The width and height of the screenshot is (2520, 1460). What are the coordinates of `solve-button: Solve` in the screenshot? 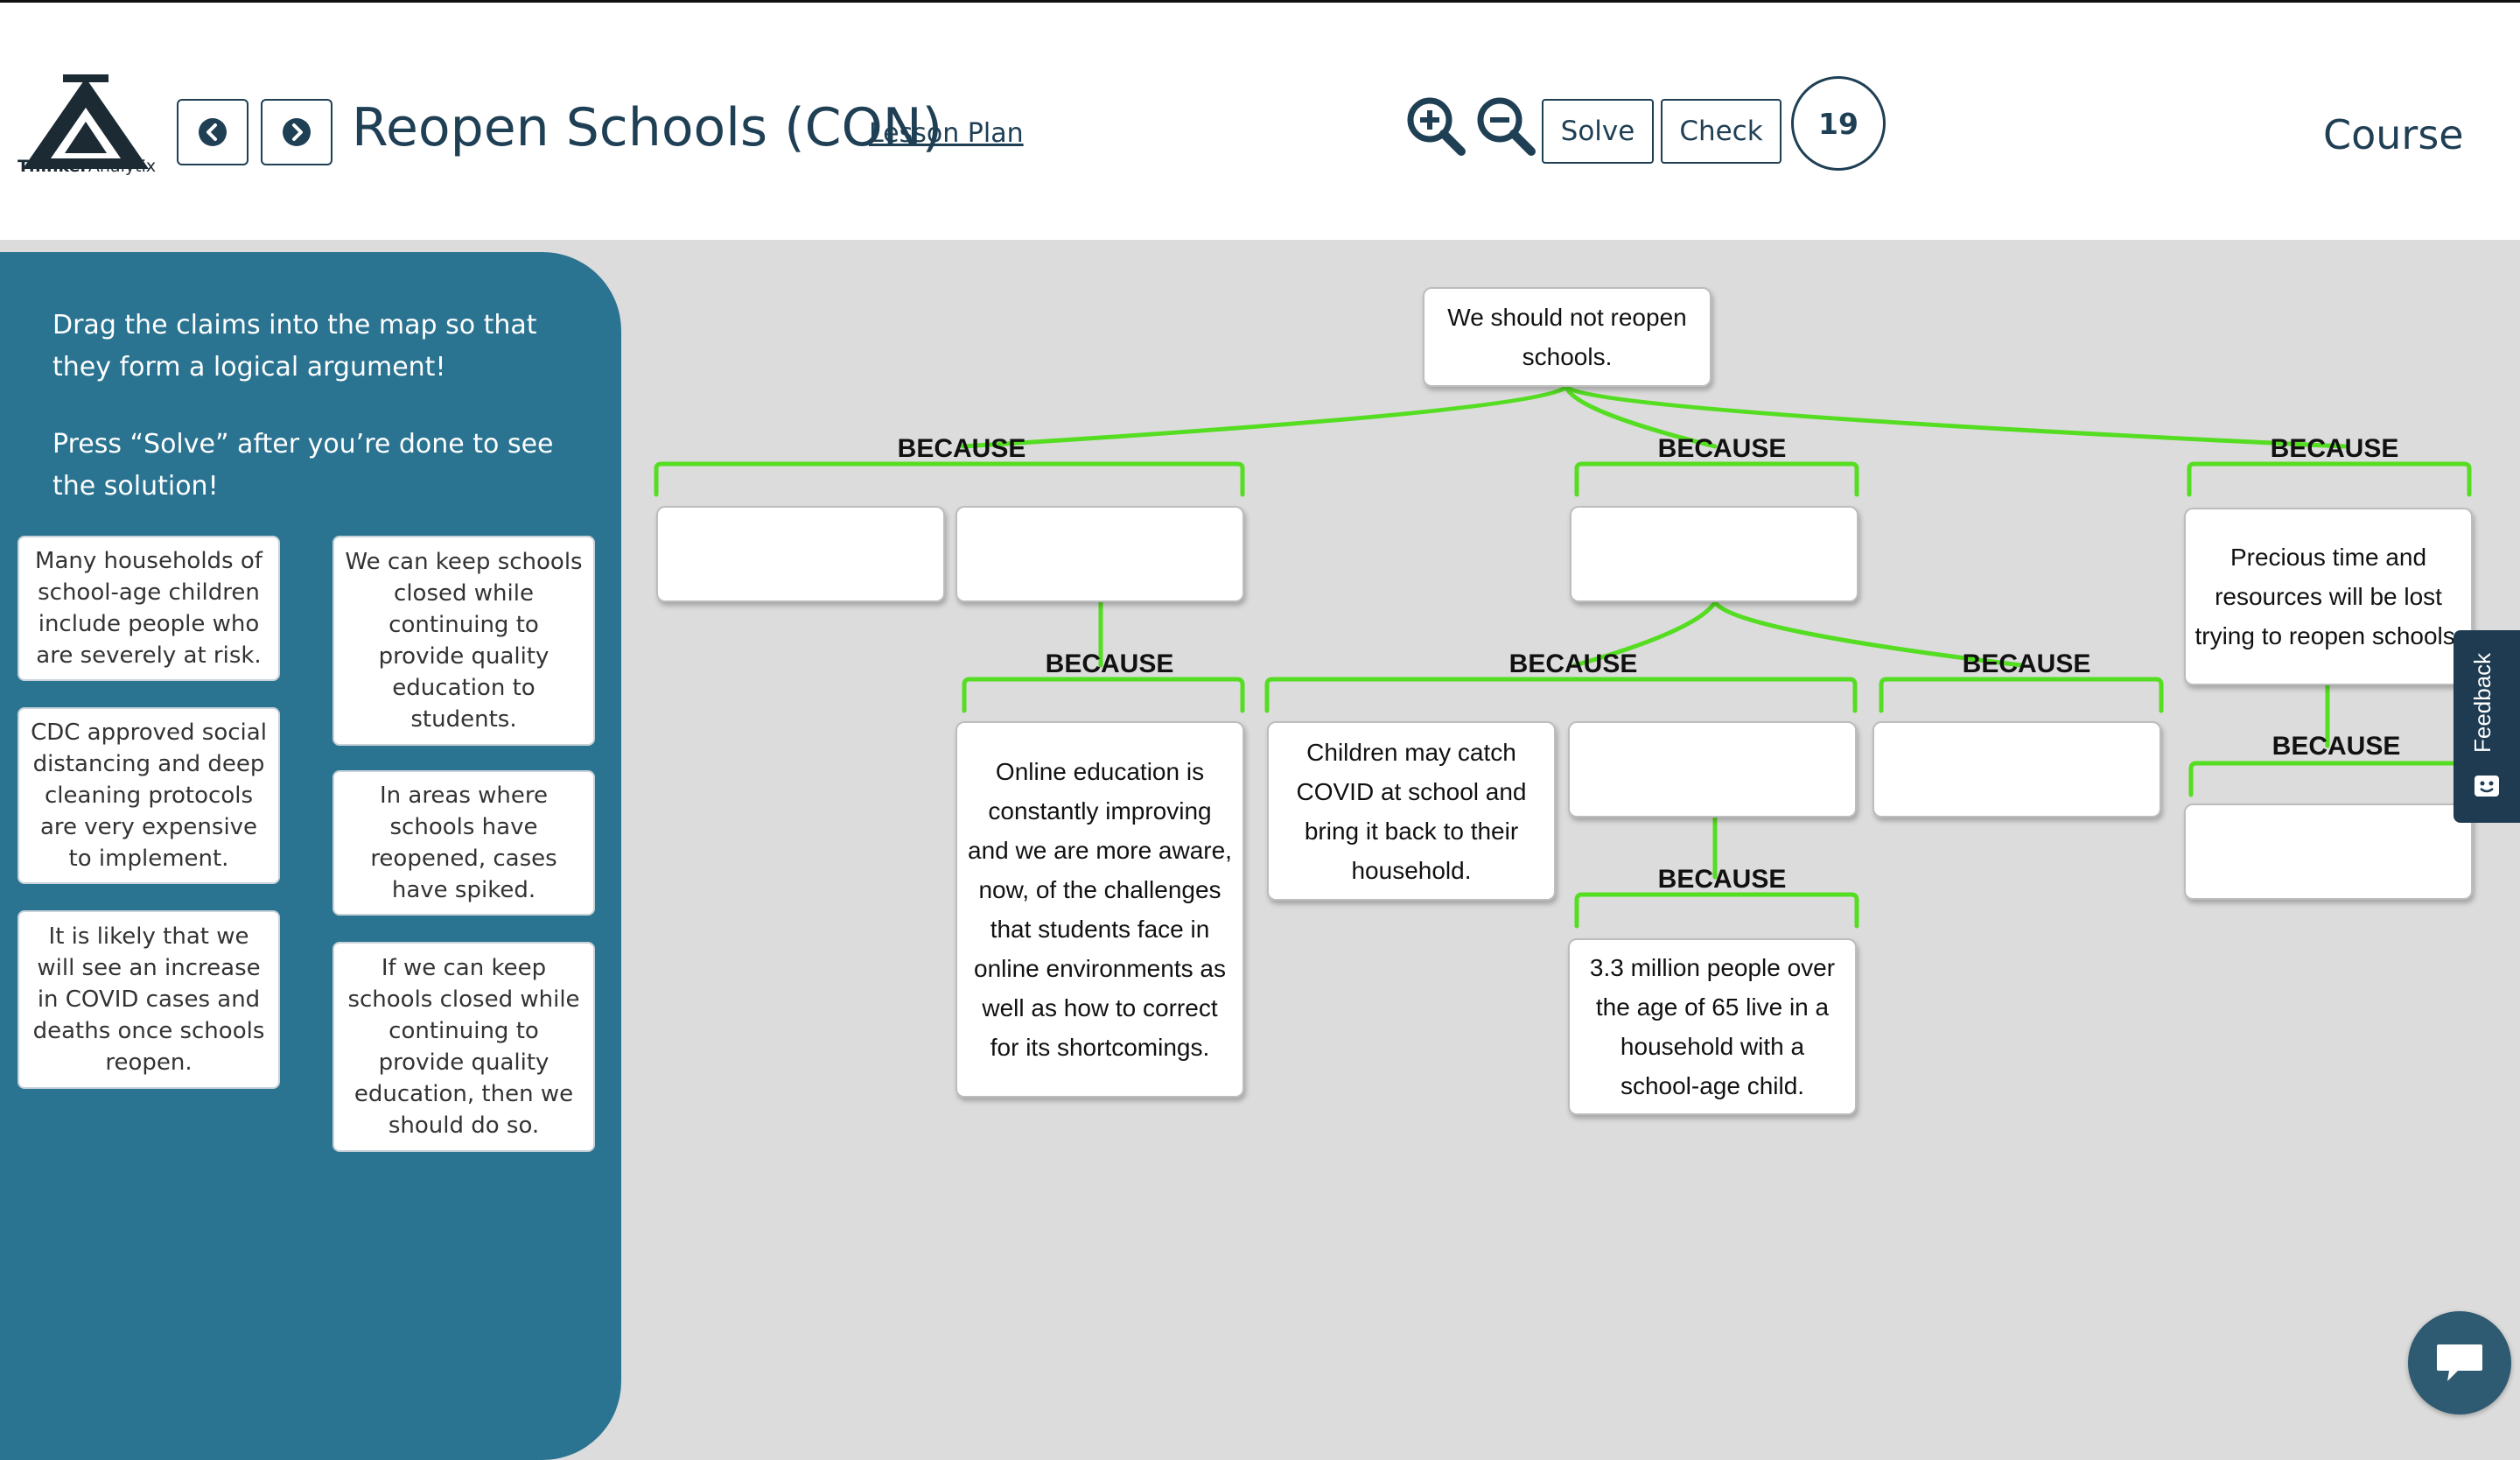 It's located at (1598, 131).